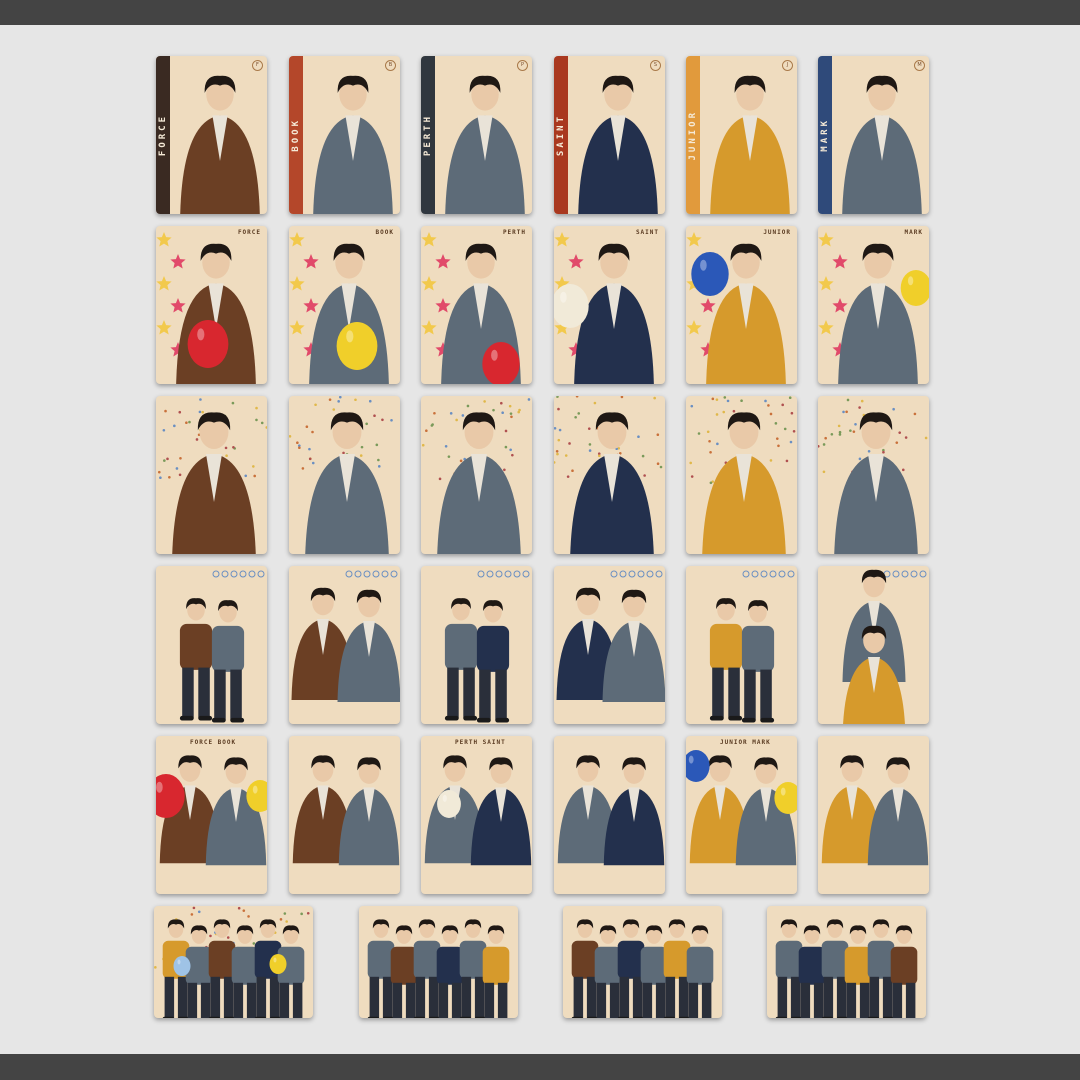 Image resolution: width=1080 pixels, height=1080 pixels. Describe the element at coordinates (213, 742) in the screenshot. I see `pair-name: FORCE BOOK` at that location.